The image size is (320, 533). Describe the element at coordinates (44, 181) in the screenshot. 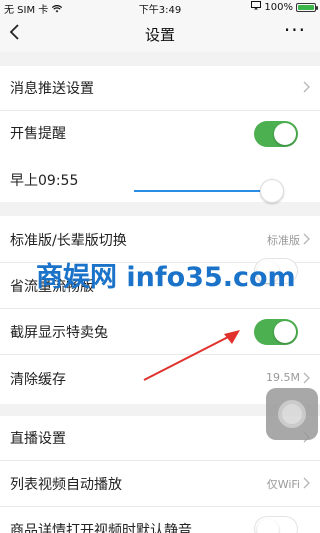

I see `reminder-time-label: 早上09:55` at that location.